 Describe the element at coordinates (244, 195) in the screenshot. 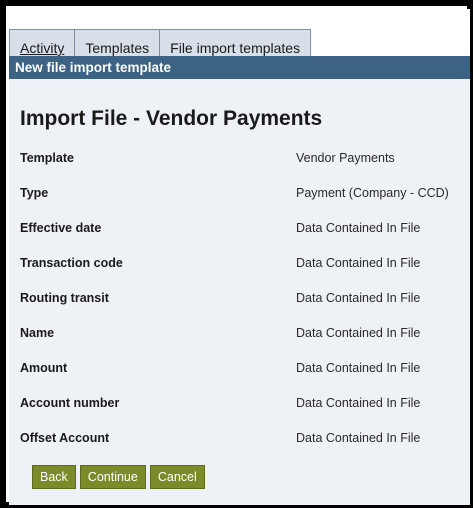

I see `field-row-type: Type Payment (Company - CCD)` at that location.